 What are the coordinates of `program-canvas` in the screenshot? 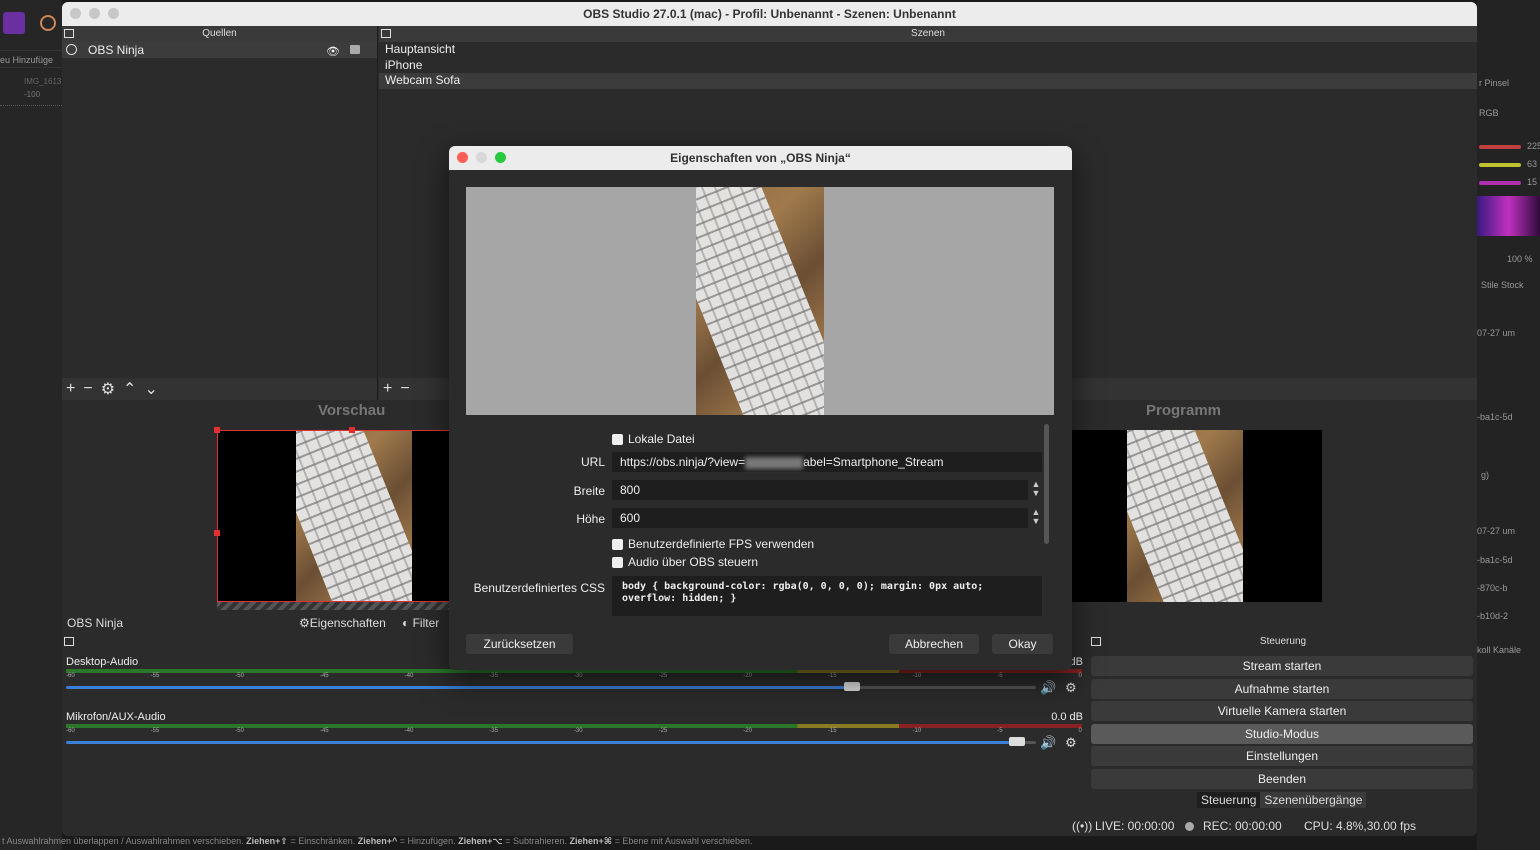 It's located at (1196, 516).